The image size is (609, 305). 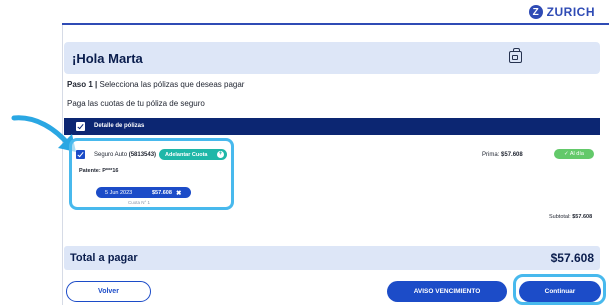 What do you see at coordinates (332, 58) in the screenshot?
I see `greeting-banner: ¡Hola Marta` at bounding box center [332, 58].